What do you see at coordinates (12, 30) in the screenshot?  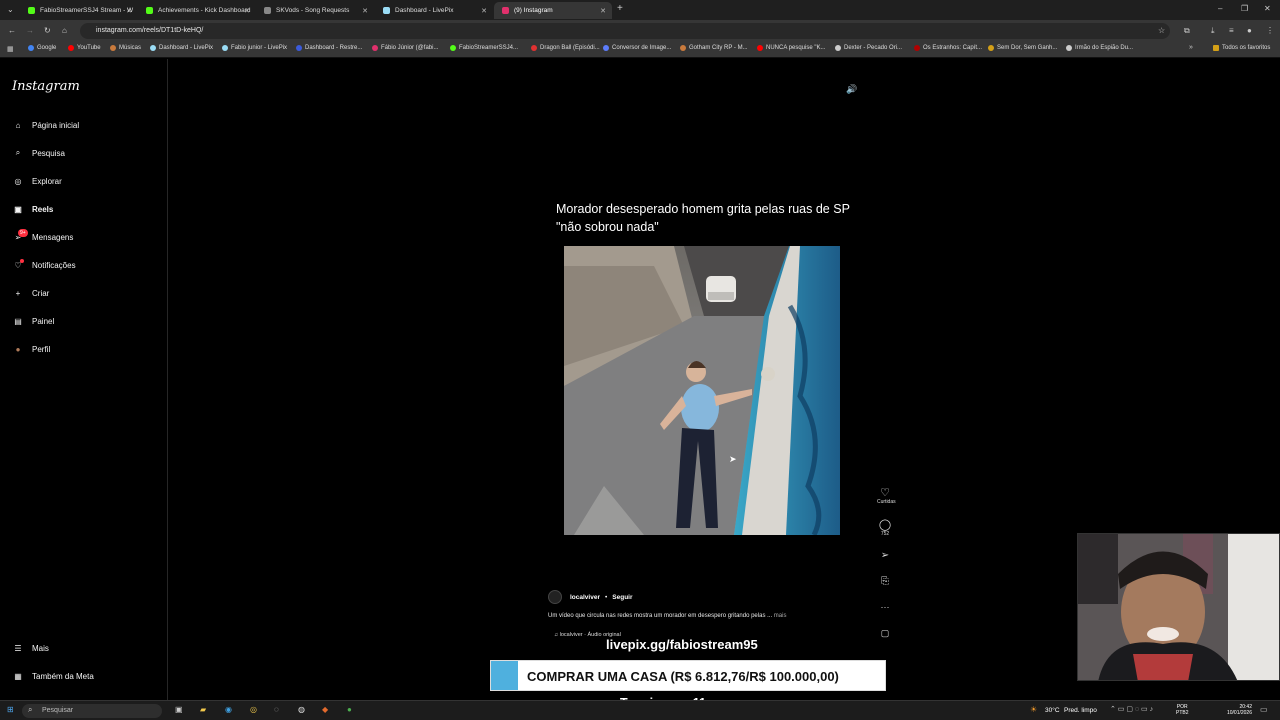 I see `back-icon: ←` at bounding box center [12, 30].